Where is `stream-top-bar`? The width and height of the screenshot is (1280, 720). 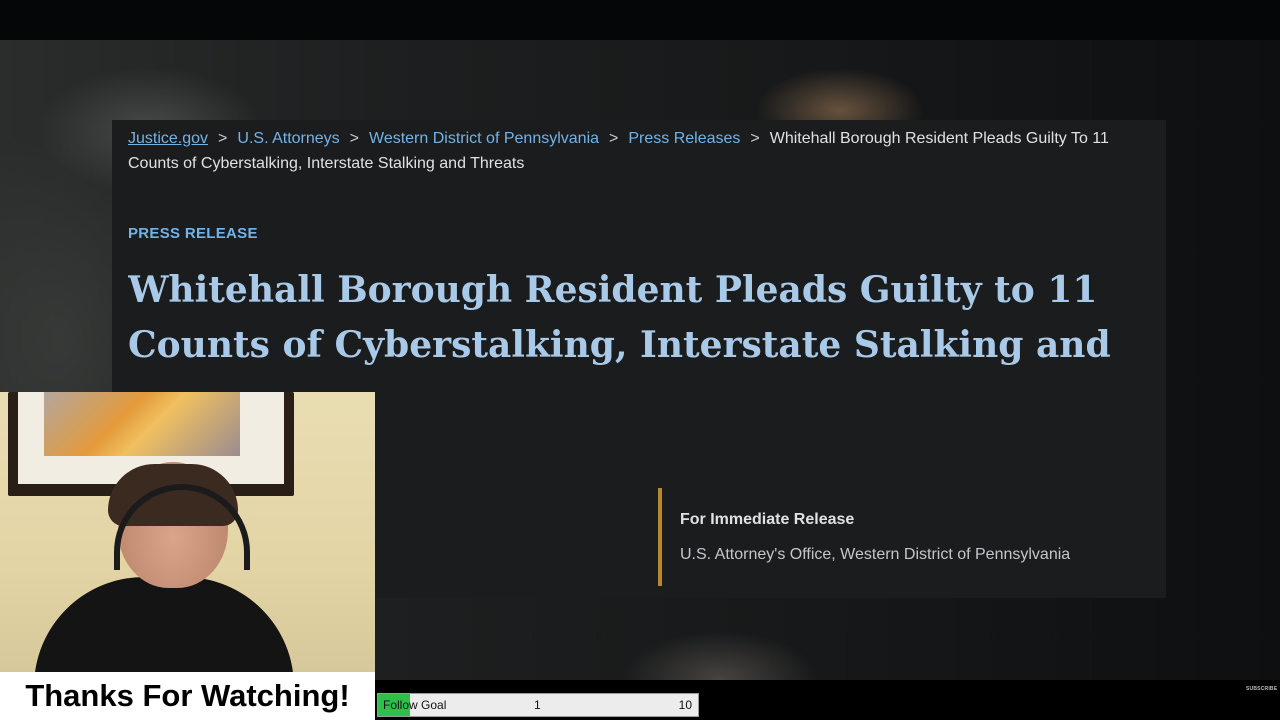
stream-top-bar is located at coordinates (640, 20).